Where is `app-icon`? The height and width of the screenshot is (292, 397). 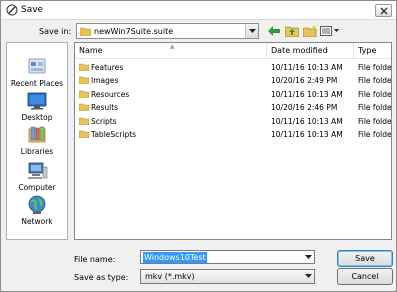 app-icon is located at coordinates (12, 10).